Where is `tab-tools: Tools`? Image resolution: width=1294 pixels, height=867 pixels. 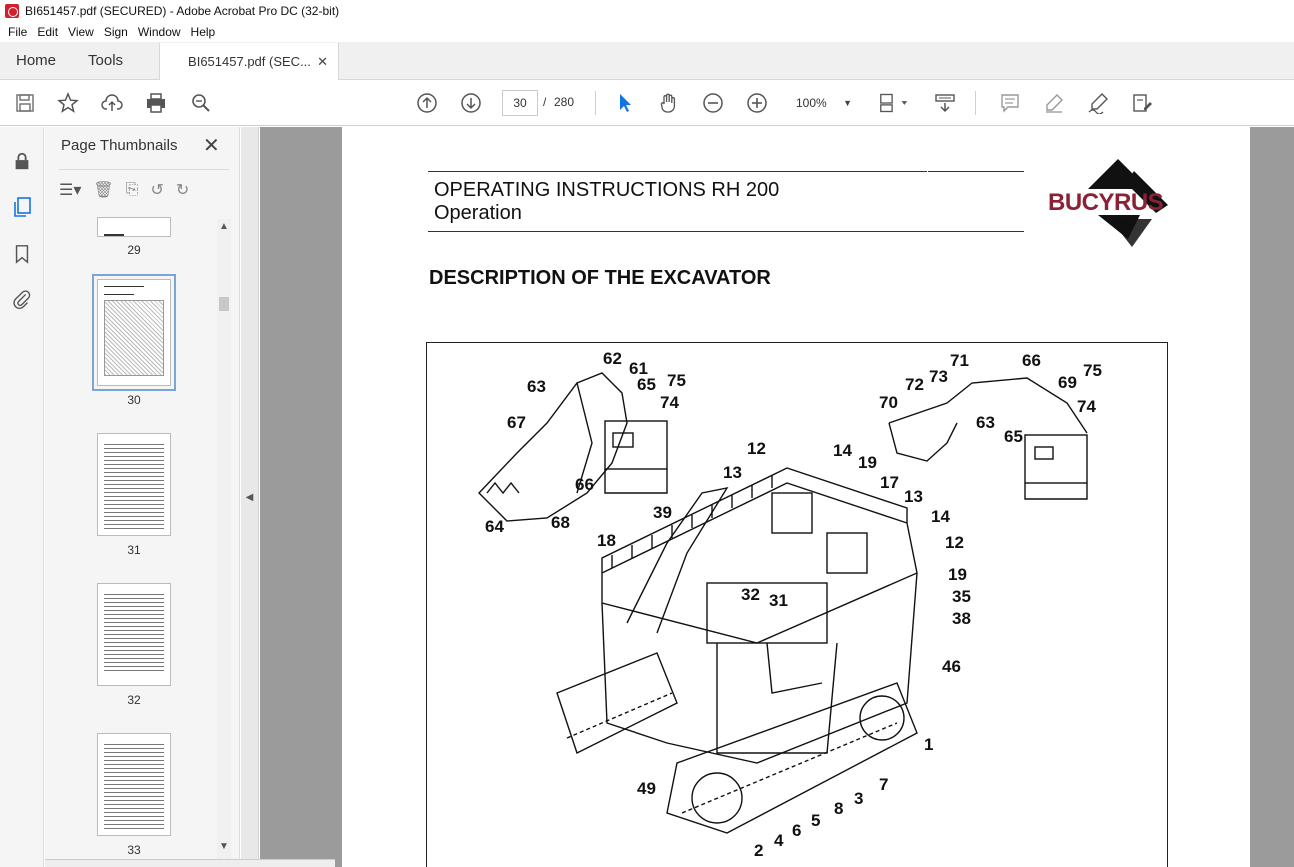
tab-tools: Tools is located at coordinates (105, 60).